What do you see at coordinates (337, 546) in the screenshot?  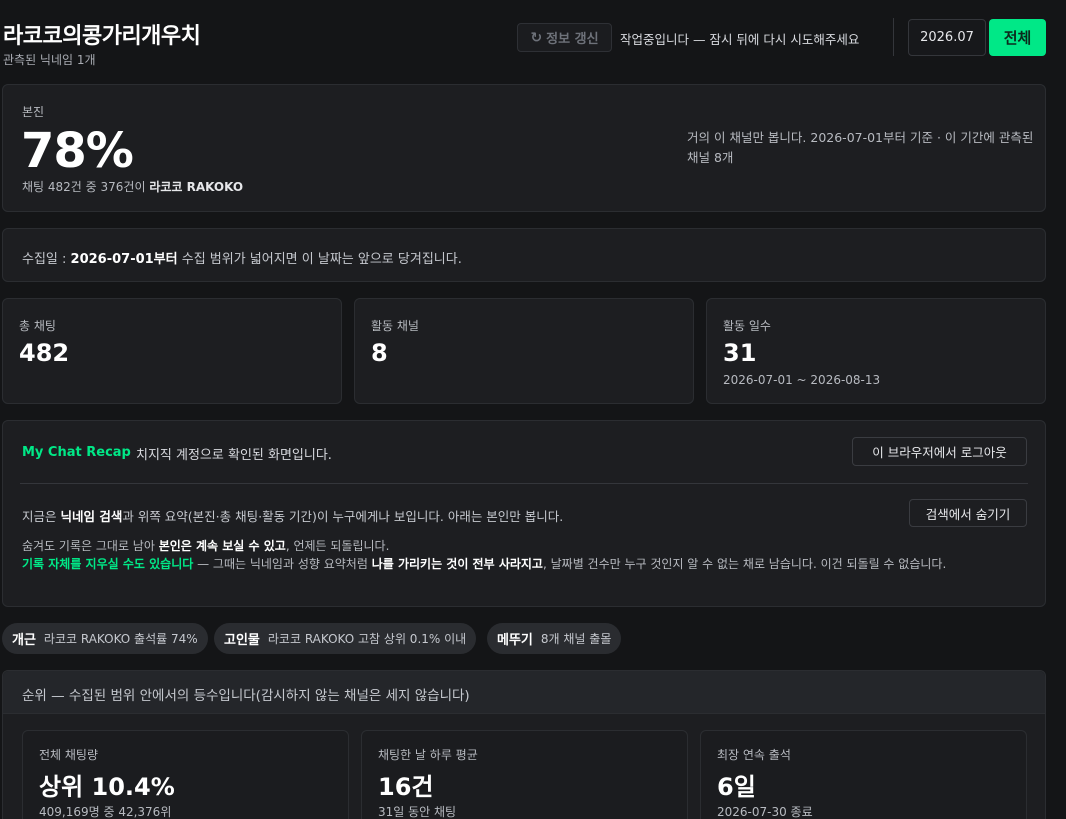 I see `recap-text: , 언제든 되돌립니다.` at bounding box center [337, 546].